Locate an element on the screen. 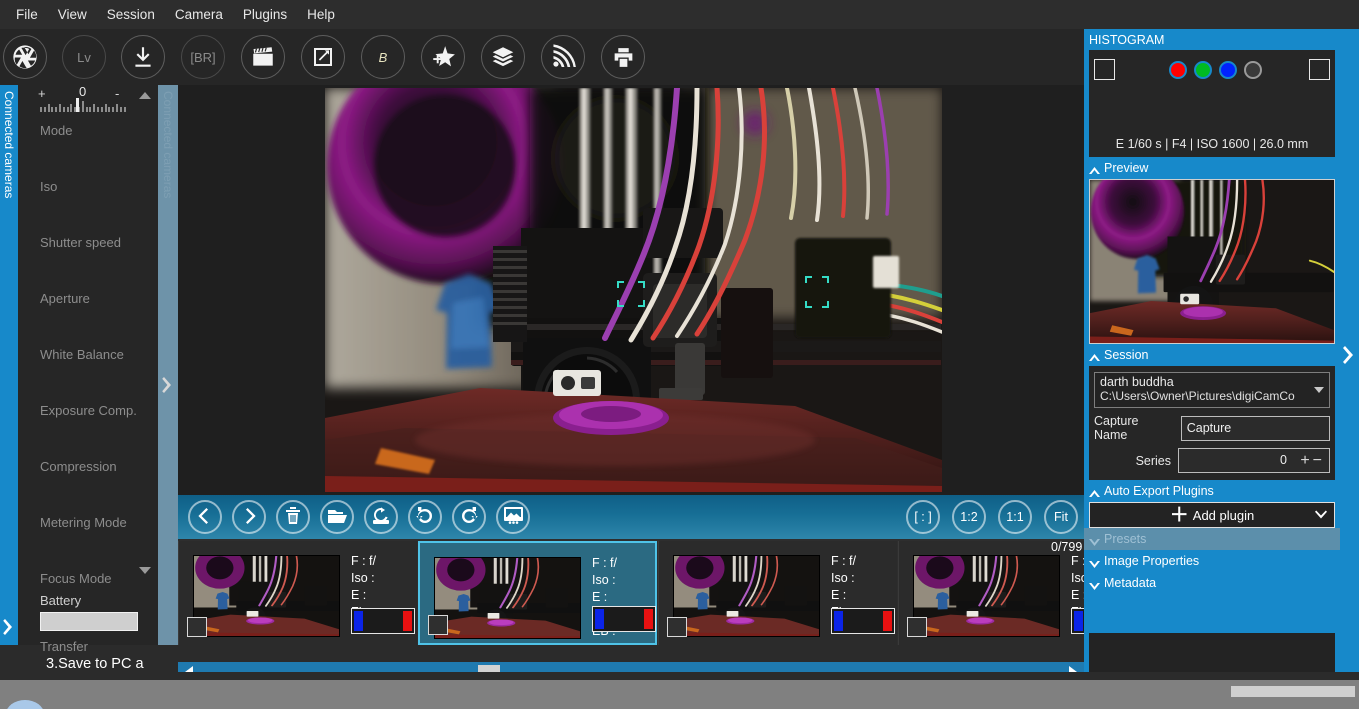 The width and height of the screenshot is (1359, 709). camera-prop-focus-mode: Focus Mode is located at coordinates (88, 580).